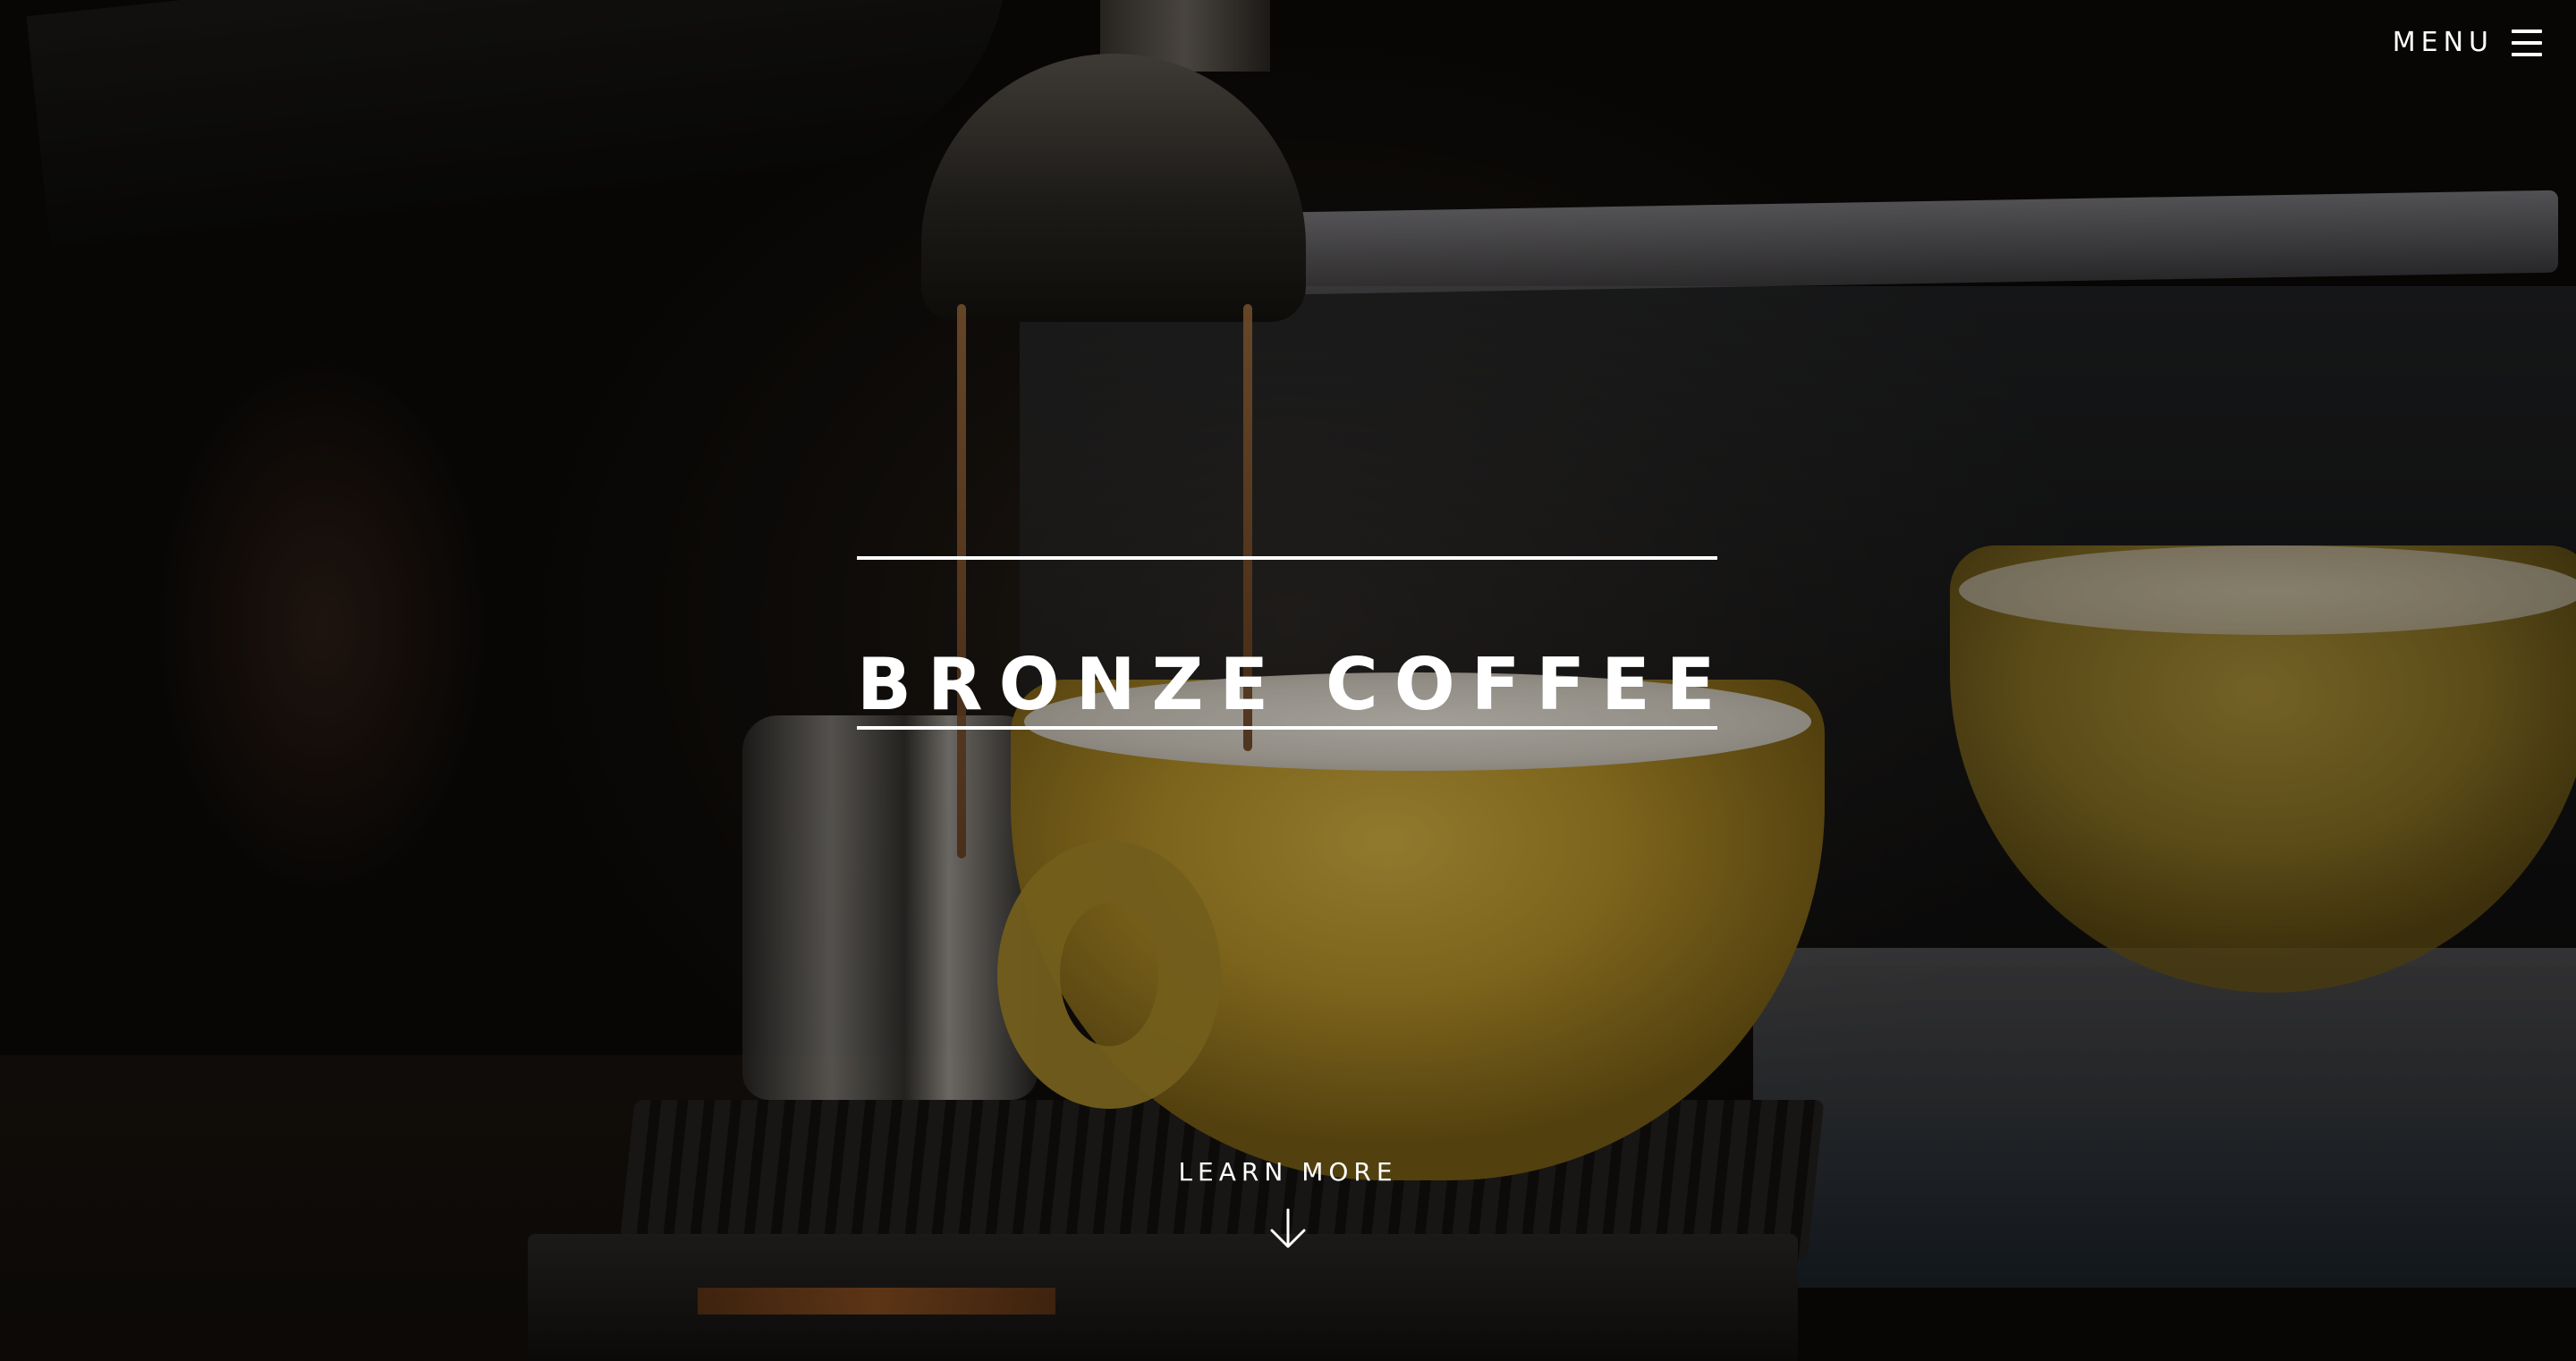 Image resolution: width=2576 pixels, height=1361 pixels. What do you see at coordinates (1287, 728) in the screenshot?
I see `title-rule-bottom` at bounding box center [1287, 728].